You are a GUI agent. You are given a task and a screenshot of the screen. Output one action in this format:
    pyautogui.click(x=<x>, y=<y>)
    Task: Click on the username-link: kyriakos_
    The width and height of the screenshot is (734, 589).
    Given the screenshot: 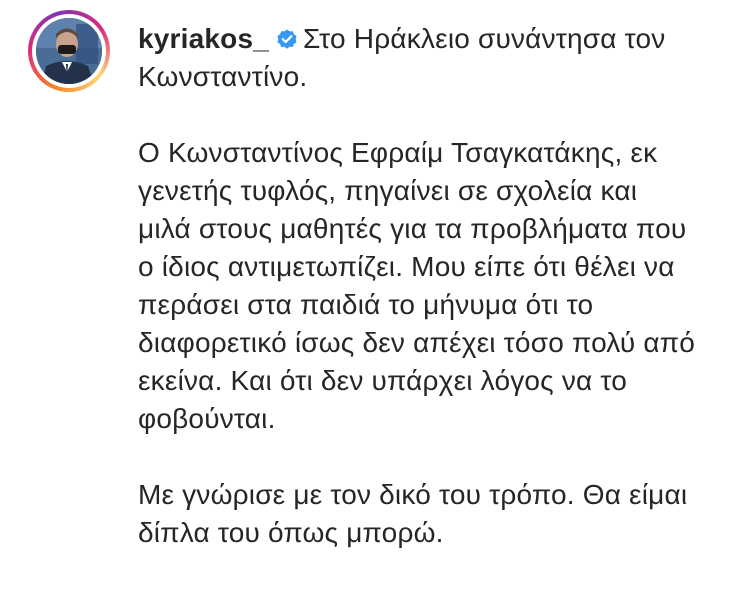 What is the action you would take?
    pyautogui.click(x=203, y=38)
    